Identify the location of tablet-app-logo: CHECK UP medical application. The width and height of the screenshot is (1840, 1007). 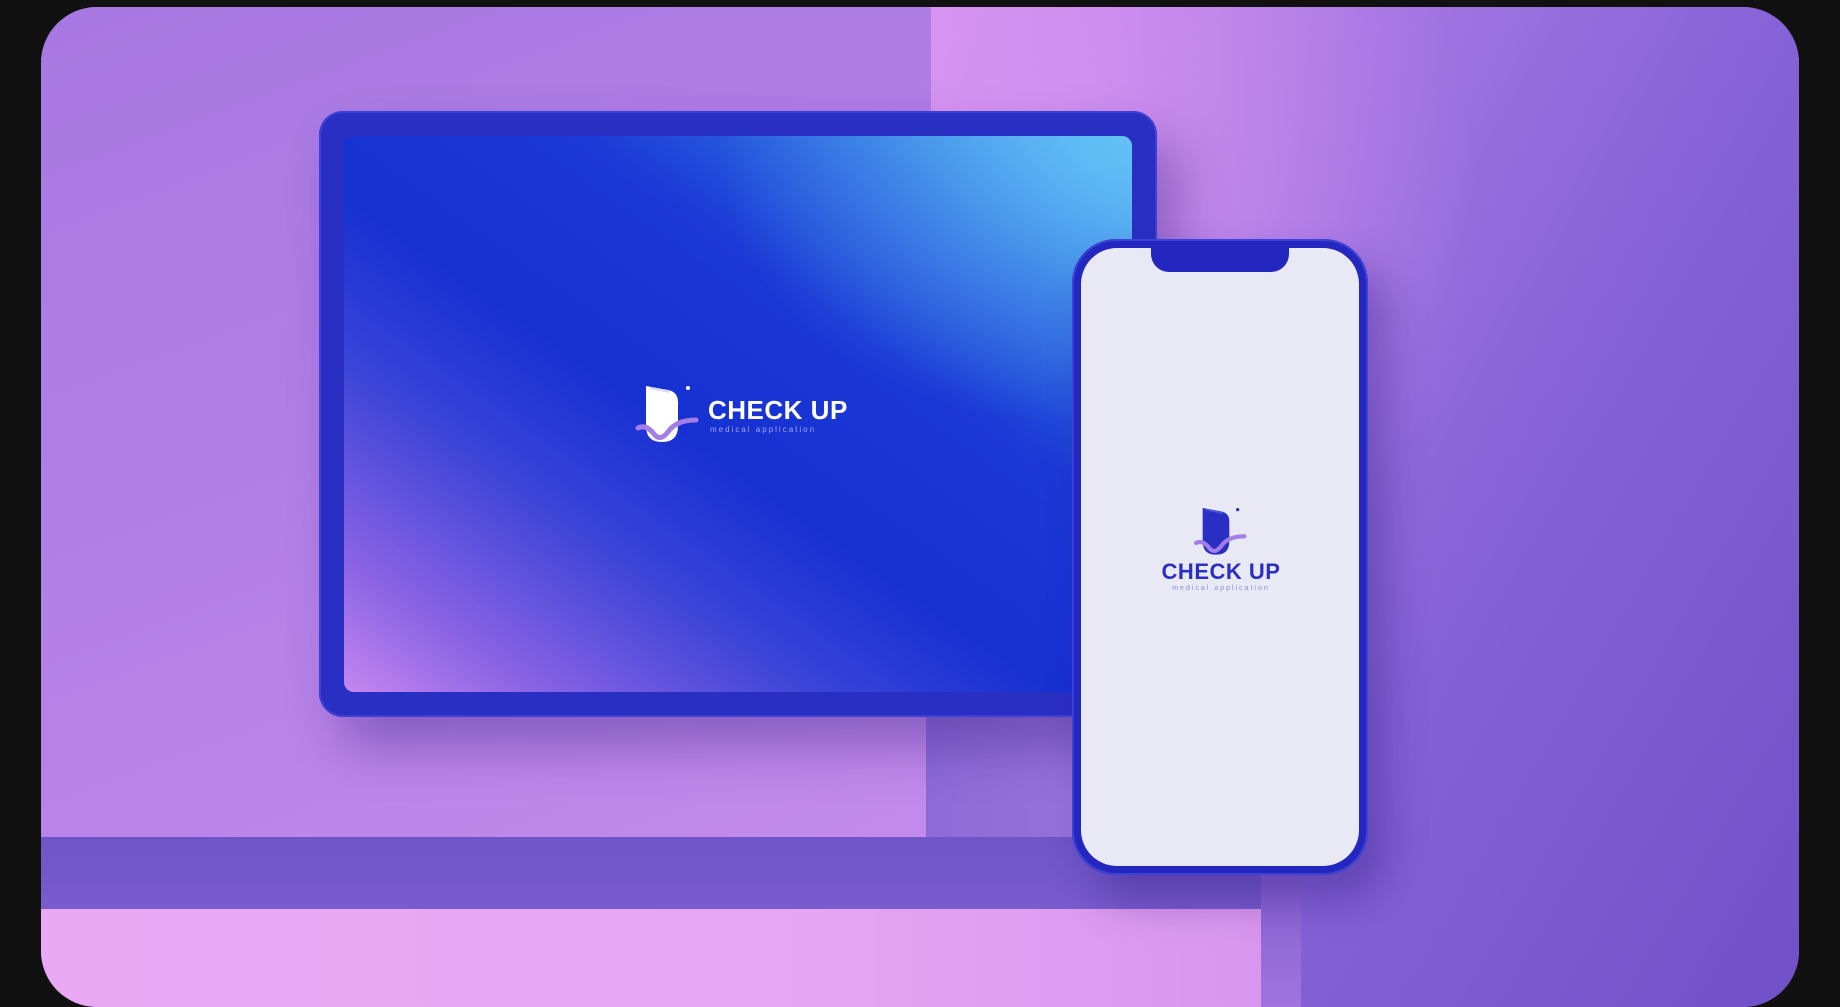
(749, 420).